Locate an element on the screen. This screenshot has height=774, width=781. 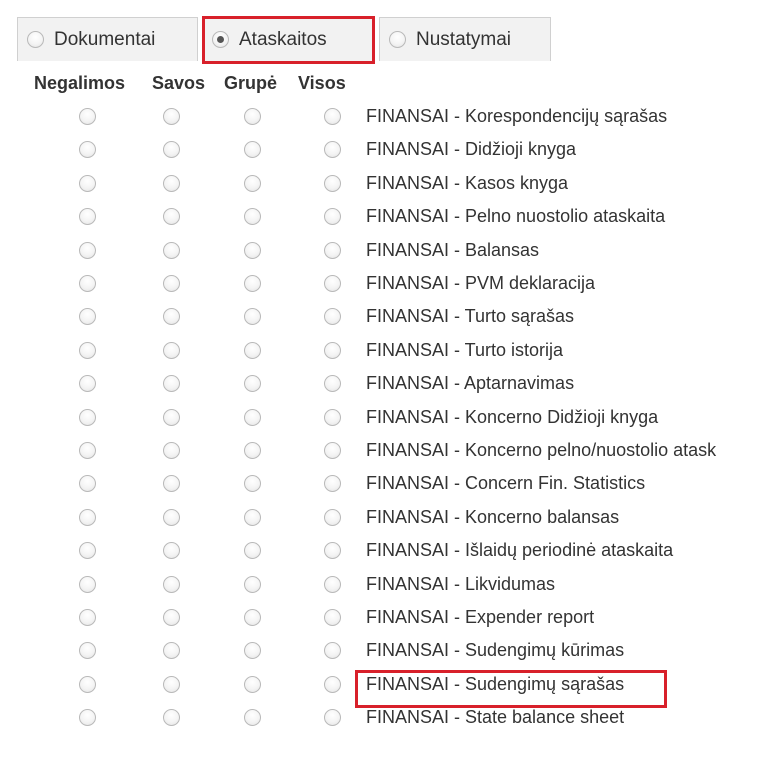
column-negalimos: Negalimos is located at coordinates (80, 83).